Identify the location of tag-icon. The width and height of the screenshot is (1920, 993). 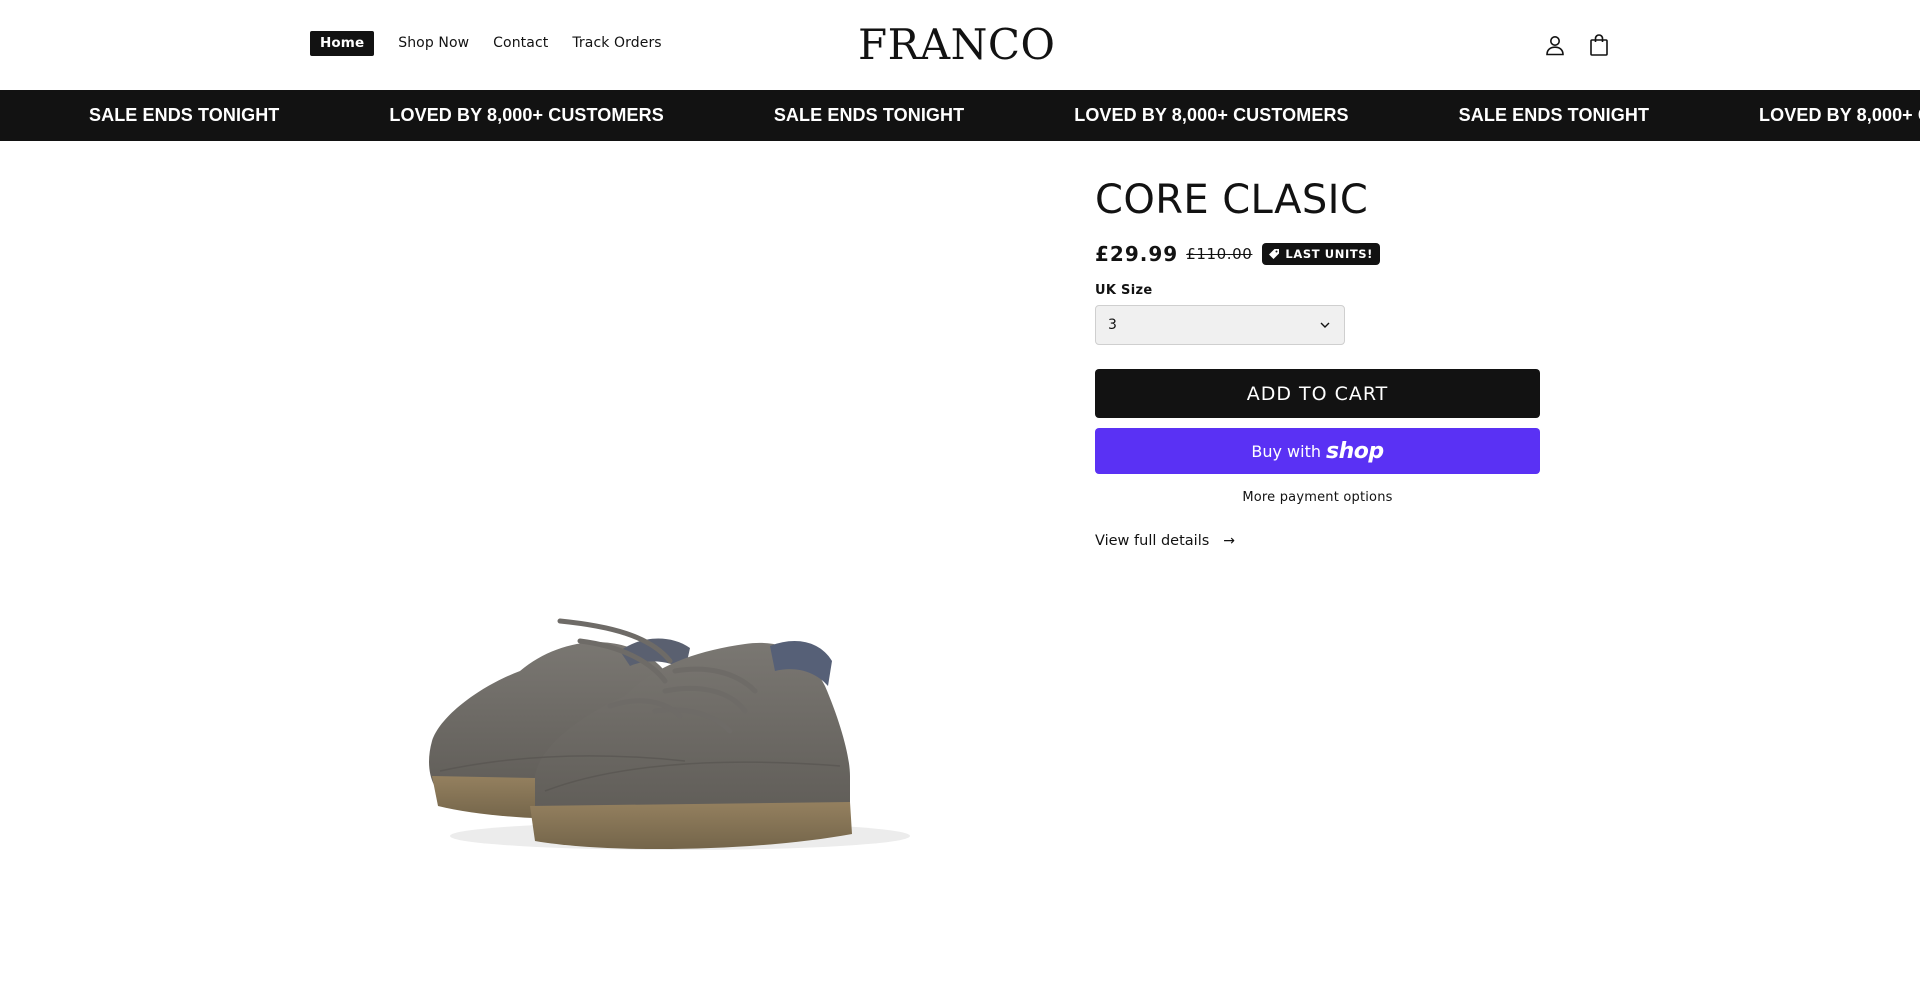
(1274, 254).